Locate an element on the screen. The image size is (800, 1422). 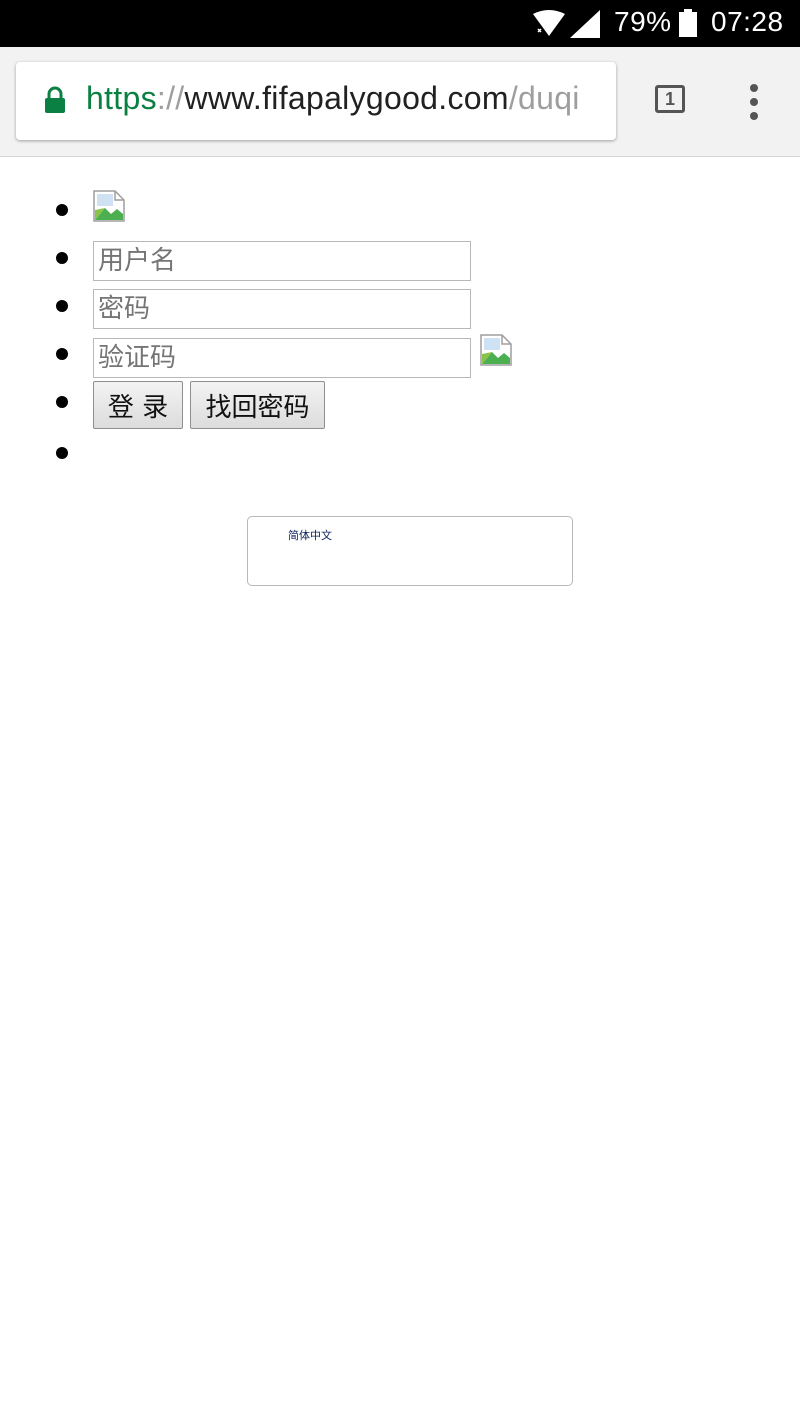
username-field is located at coordinates (282, 261).